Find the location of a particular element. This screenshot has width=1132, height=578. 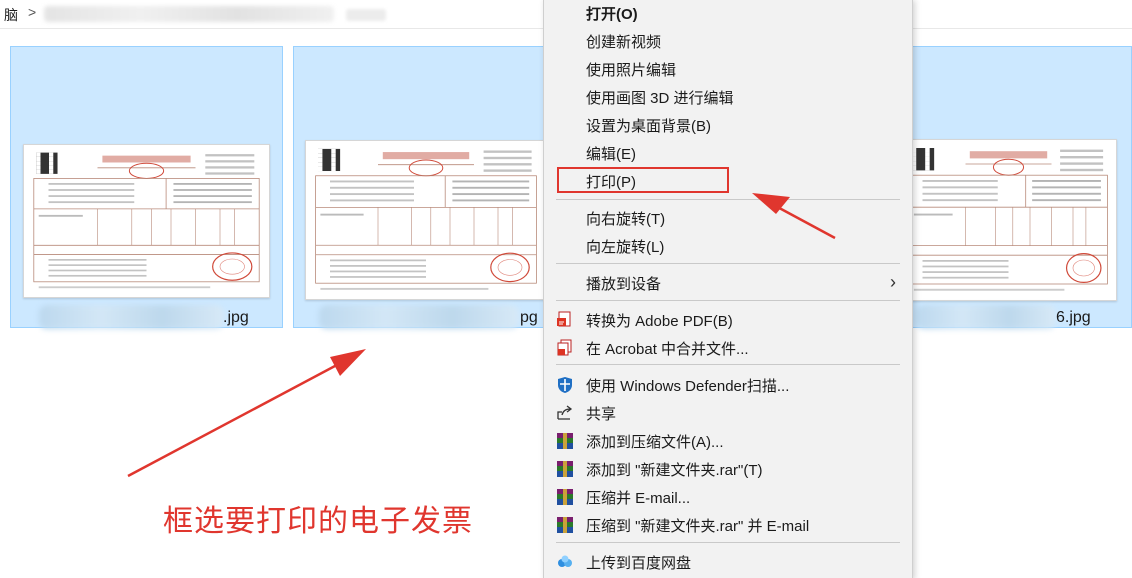

menu-item-label: 使用画图 3D 进行编辑 is located at coordinates (660, 98).